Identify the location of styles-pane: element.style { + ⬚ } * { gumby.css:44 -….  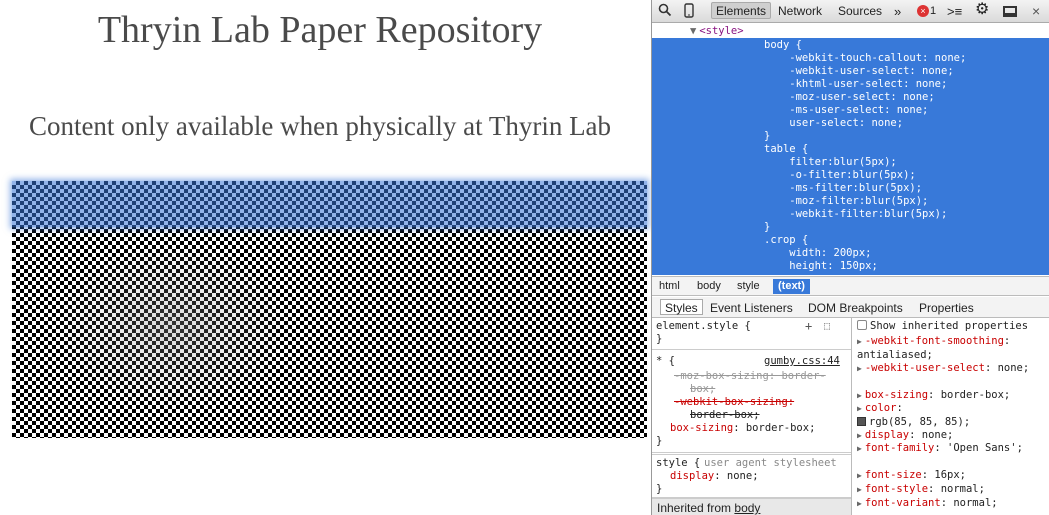
(752, 416).